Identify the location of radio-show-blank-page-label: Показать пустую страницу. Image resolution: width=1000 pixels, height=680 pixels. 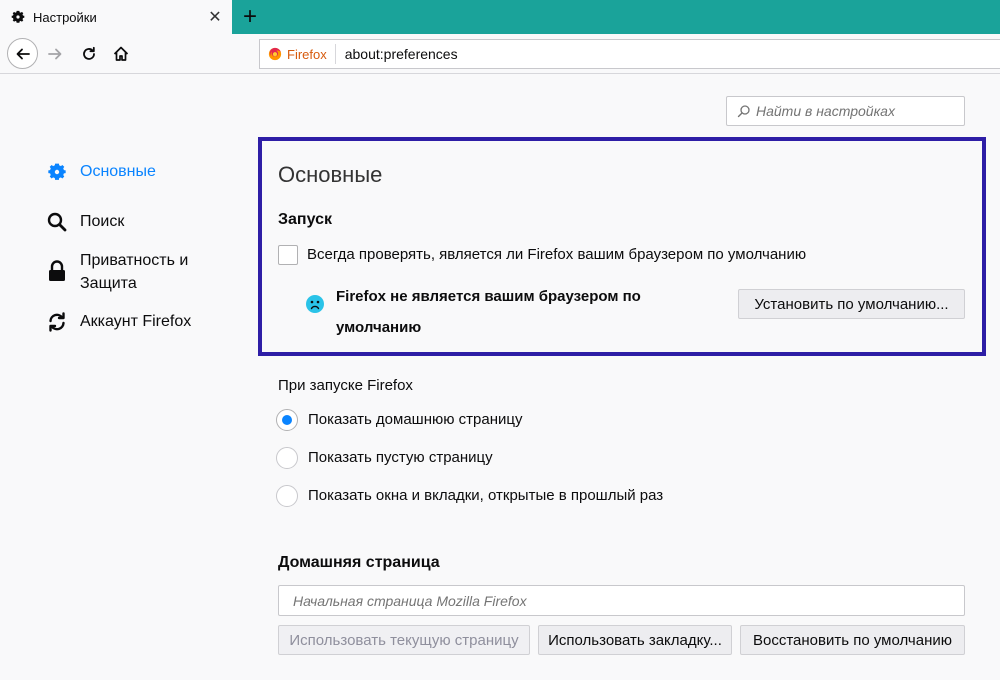
(400, 457).